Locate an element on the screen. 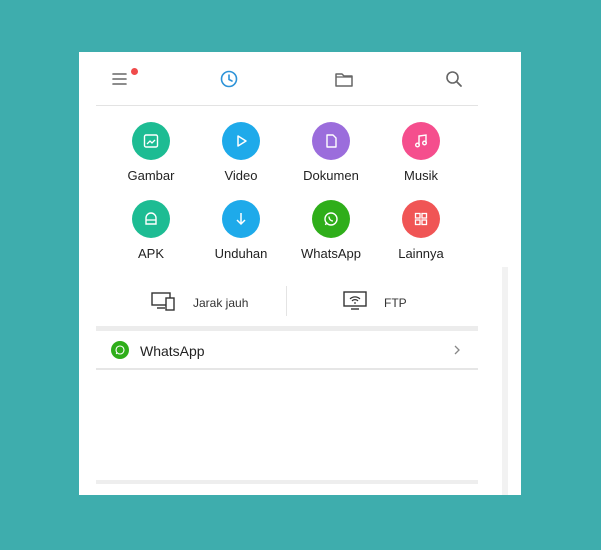  category-label: Dokumen is located at coordinates (331, 175).